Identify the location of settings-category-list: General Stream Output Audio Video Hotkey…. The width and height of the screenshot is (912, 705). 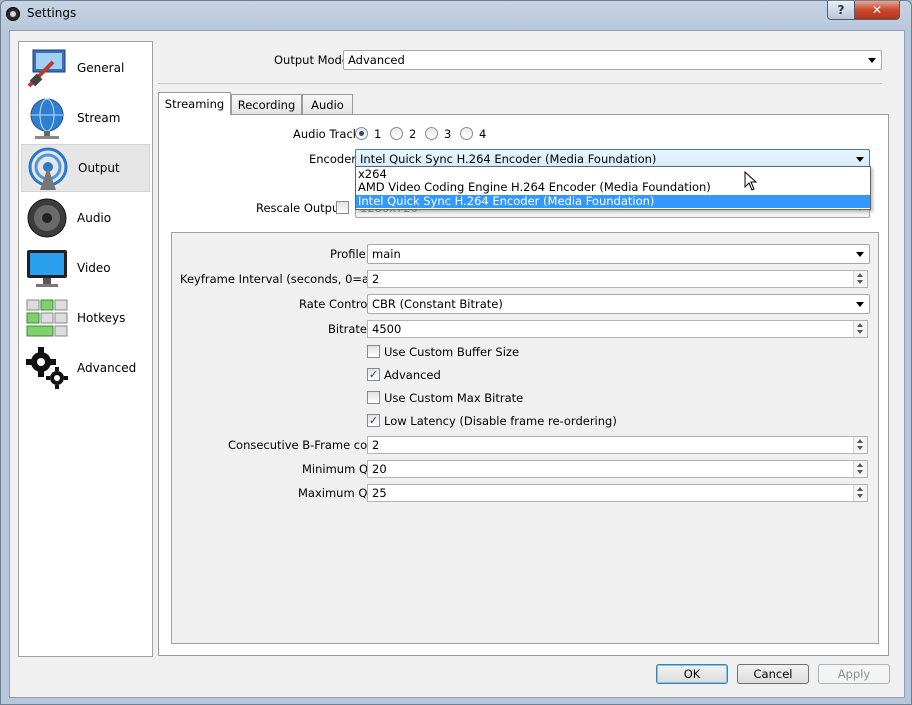
(85, 349).